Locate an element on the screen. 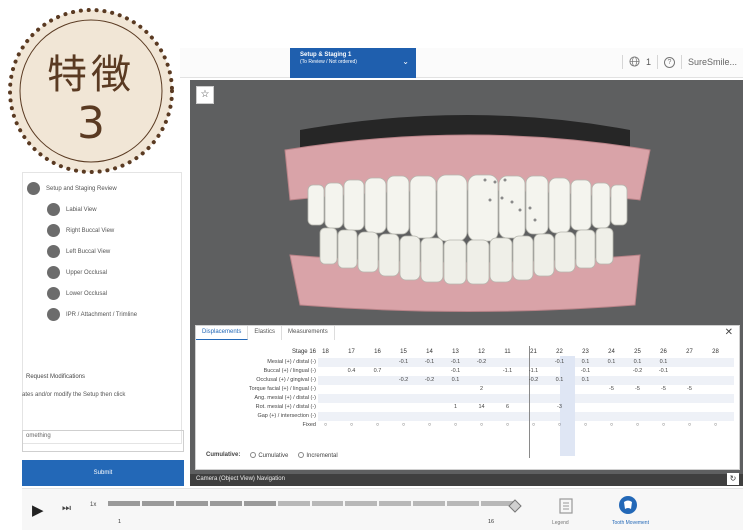 The image size is (743, 530). row-bg is located at coordinates (526, 416).